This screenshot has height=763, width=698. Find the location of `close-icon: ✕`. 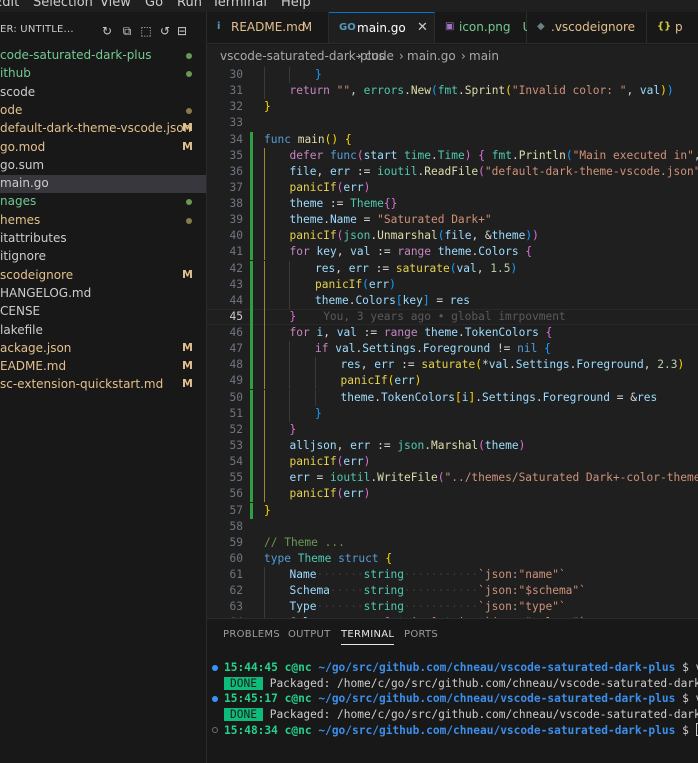

close-icon: ✕ is located at coordinates (422, 27).